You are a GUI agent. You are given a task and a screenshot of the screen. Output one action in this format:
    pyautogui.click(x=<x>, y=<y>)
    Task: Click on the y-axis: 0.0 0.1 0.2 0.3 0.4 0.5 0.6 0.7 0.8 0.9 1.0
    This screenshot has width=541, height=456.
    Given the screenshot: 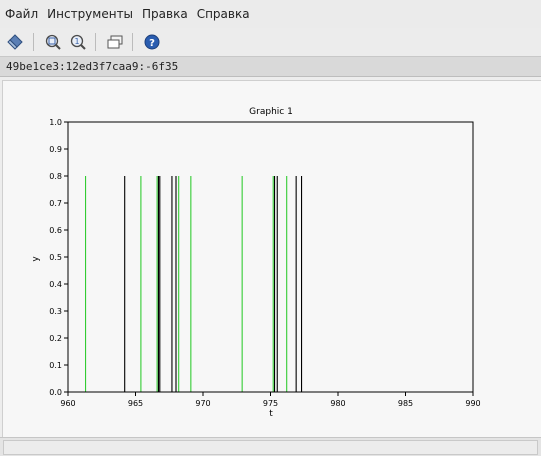 What is the action you would take?
    pyautogui.click(x=58, y=257)
    